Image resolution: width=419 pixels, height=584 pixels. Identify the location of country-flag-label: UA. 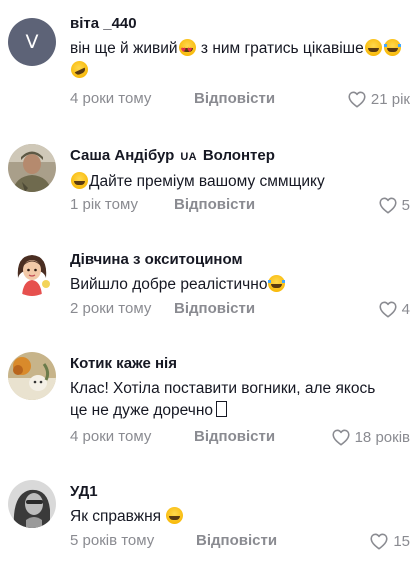
(188, 157).